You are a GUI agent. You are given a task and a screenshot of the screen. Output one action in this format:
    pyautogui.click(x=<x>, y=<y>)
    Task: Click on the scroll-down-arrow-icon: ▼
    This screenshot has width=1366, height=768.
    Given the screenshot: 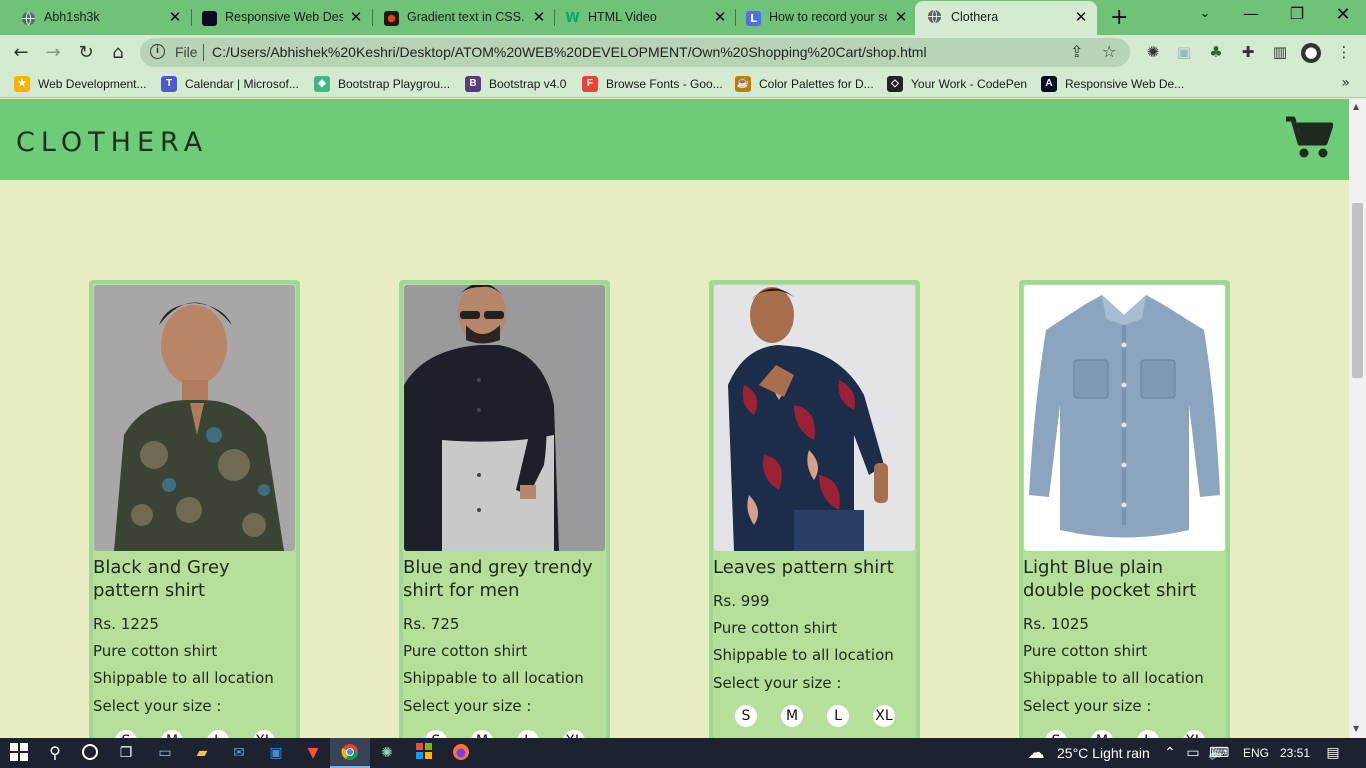 What is the action you would take?
    pyautogui.click(x=1356, y=728)
    